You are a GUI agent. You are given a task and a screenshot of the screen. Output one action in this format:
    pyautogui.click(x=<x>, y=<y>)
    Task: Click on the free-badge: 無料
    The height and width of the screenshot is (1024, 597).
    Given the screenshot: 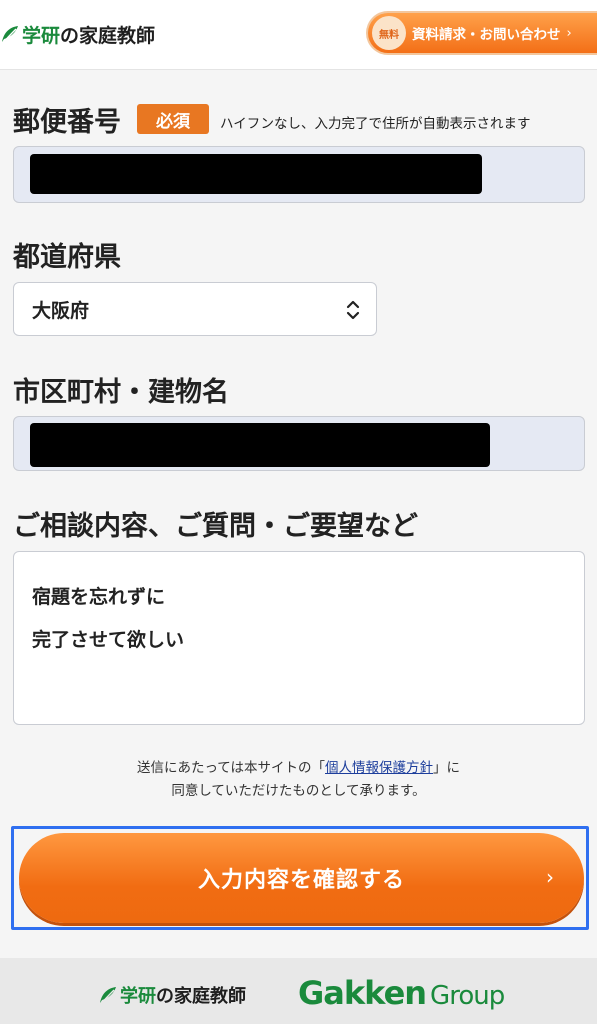 What is the action you would take?
    pyautogui.click(x=389, y=33)
    